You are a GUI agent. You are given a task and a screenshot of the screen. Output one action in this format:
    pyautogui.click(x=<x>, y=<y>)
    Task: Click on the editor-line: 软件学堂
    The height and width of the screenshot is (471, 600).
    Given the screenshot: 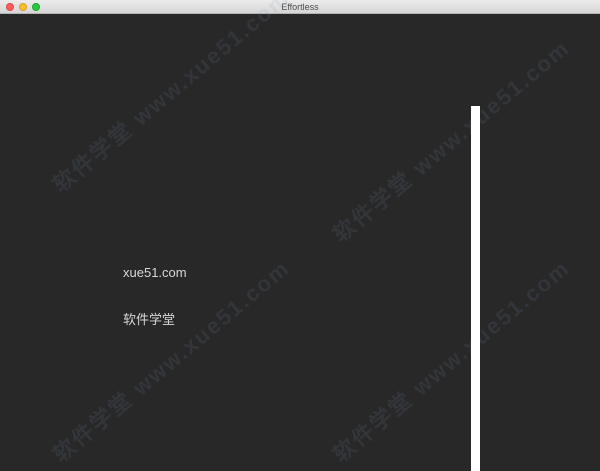 What is the action you would take?
    pyautogui.click(x=149, y=318)
    